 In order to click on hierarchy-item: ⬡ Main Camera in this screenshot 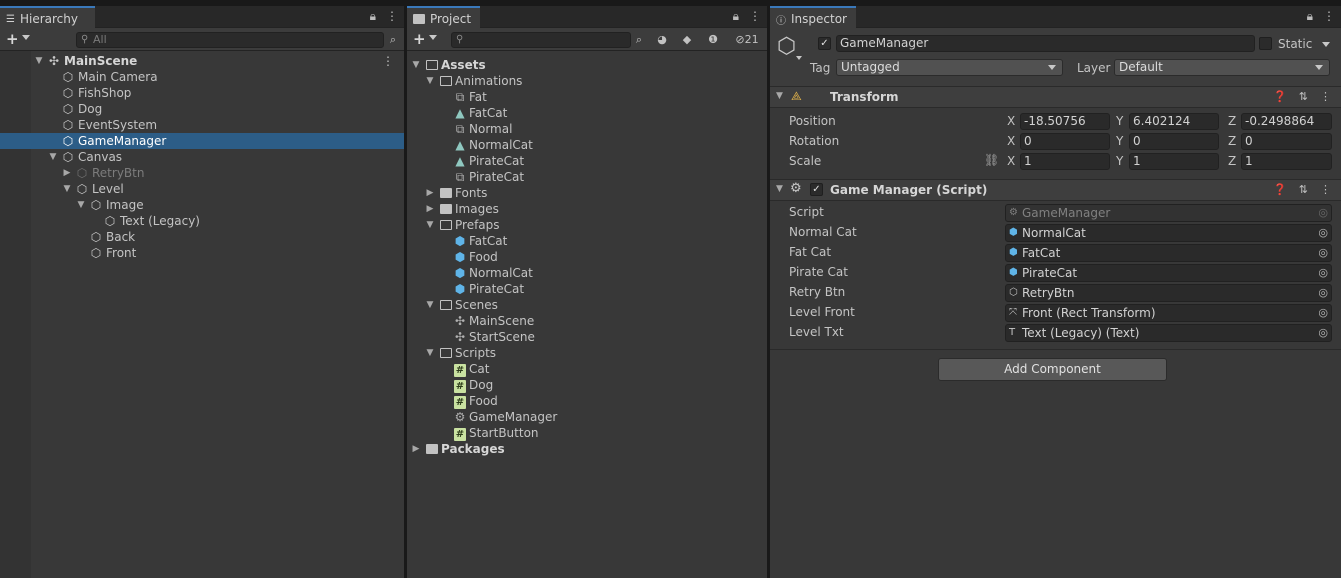, I will do `click(202, 77)`.